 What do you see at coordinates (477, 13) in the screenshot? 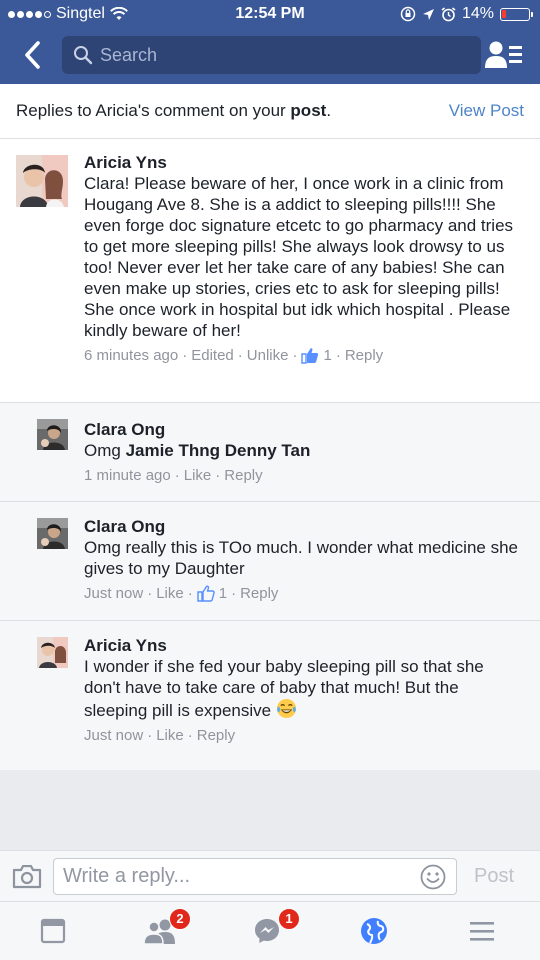
I see `battery-percent: 14%` at bounding box center [477, 13].